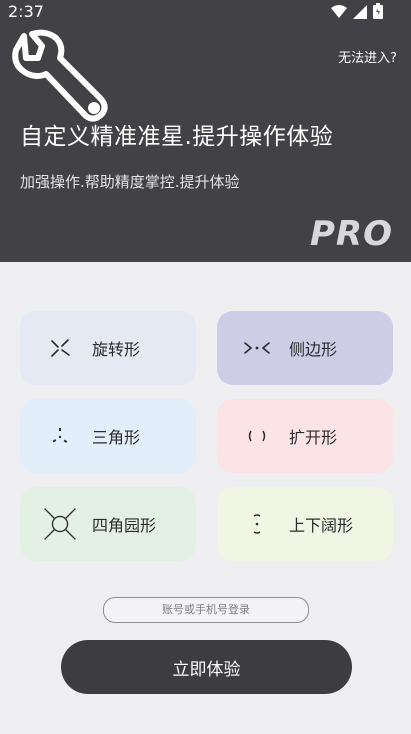  Describe the element at coordinates (116, 437) in the screenshot. I see `mode-label: 三角形` at that location.